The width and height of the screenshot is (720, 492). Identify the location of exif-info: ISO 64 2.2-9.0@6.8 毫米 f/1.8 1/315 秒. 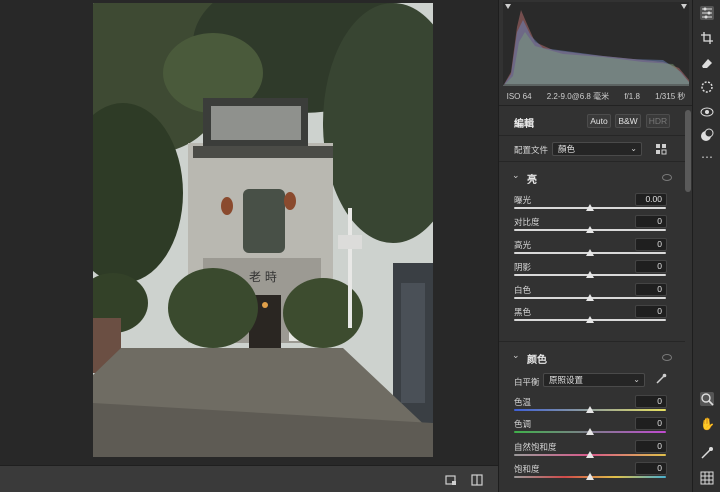
(596, 97).